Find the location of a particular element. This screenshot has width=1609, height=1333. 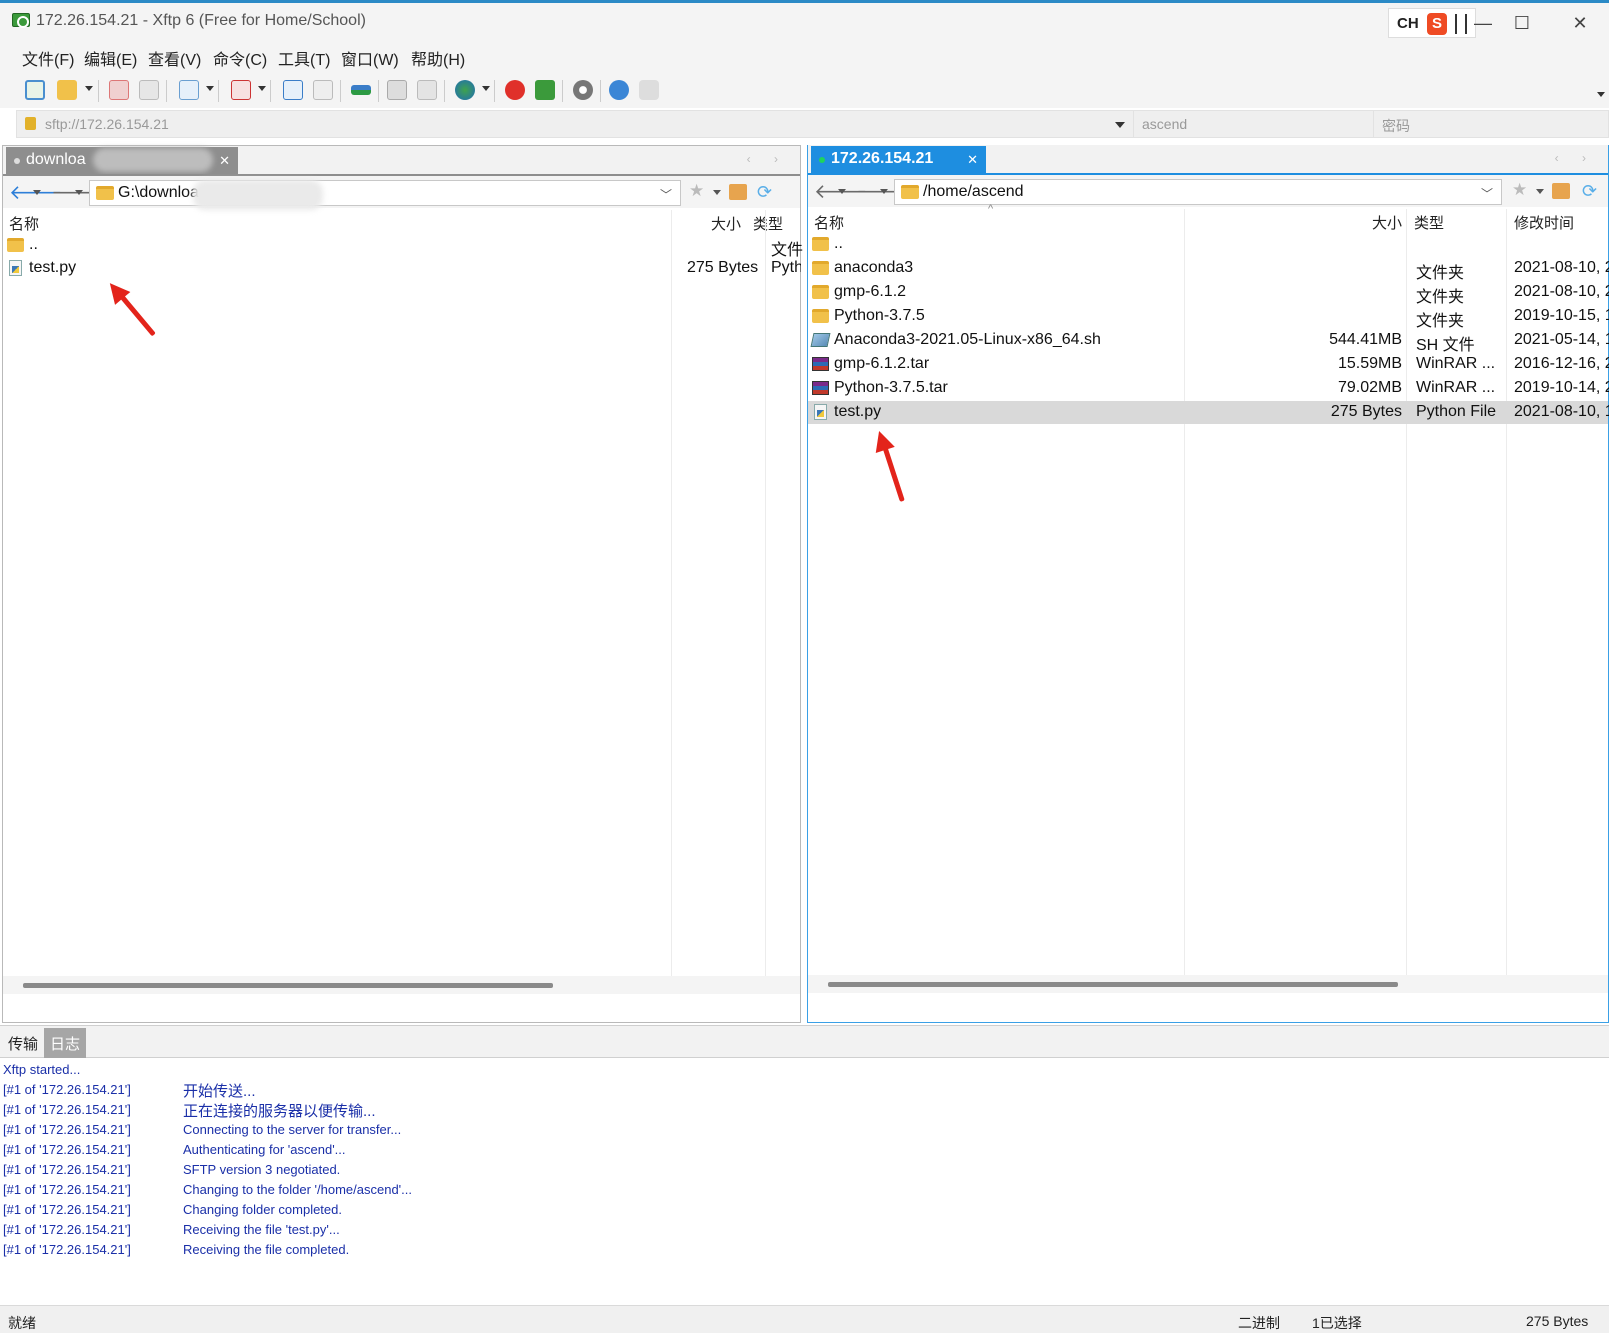

status-transfer-mode: 二进制 is located at coordinates (1259, 1323).